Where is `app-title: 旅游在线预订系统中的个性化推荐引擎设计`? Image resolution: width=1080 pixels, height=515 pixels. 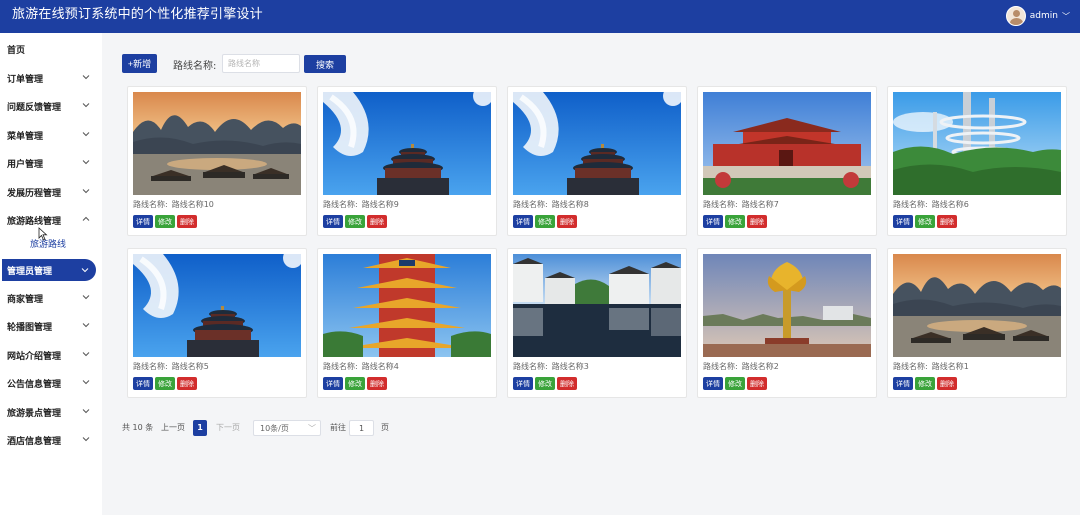
app-title: 旅游在线预订系统中的个性化推荐引擎设计 is located at coordinates (137, 14).